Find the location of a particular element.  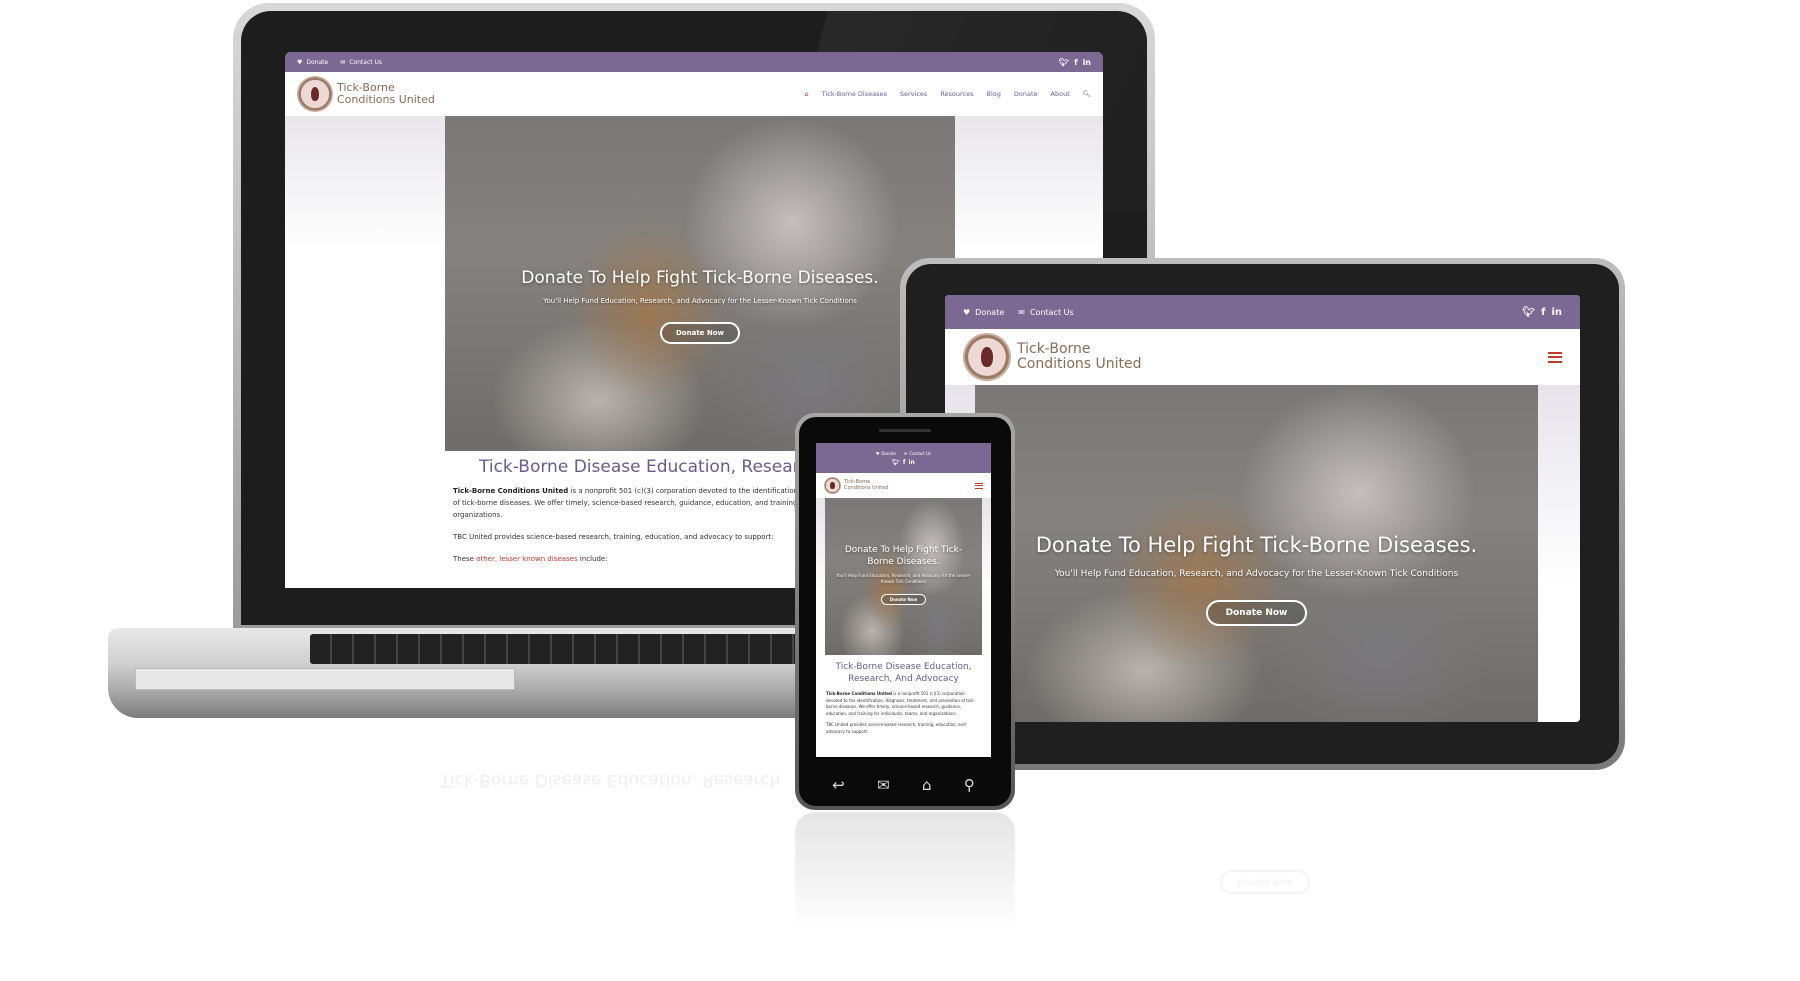

back-icon: ↩ is located at coordinates (838, 785).